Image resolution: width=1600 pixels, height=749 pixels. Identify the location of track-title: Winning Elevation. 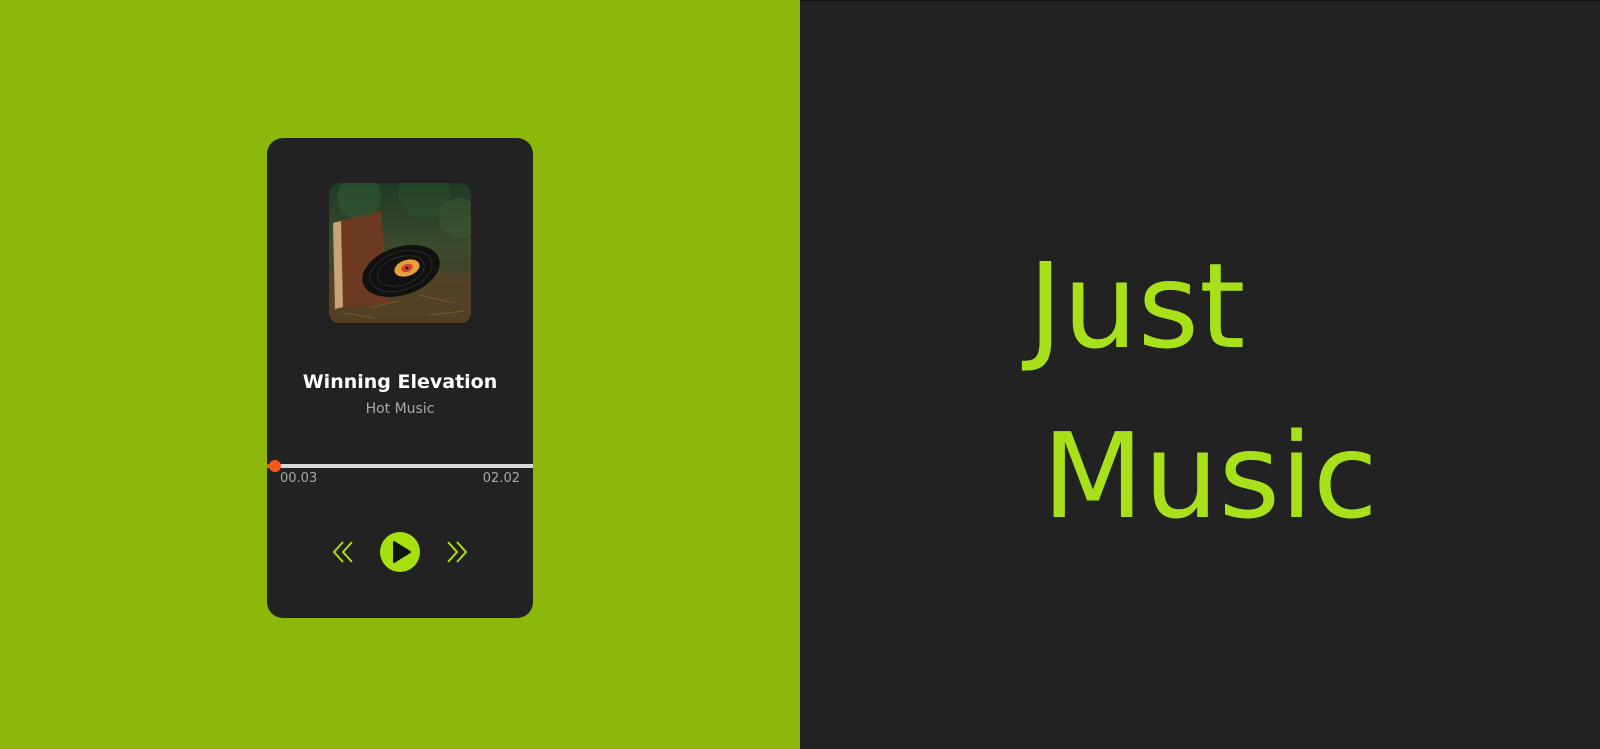
(400, 382).